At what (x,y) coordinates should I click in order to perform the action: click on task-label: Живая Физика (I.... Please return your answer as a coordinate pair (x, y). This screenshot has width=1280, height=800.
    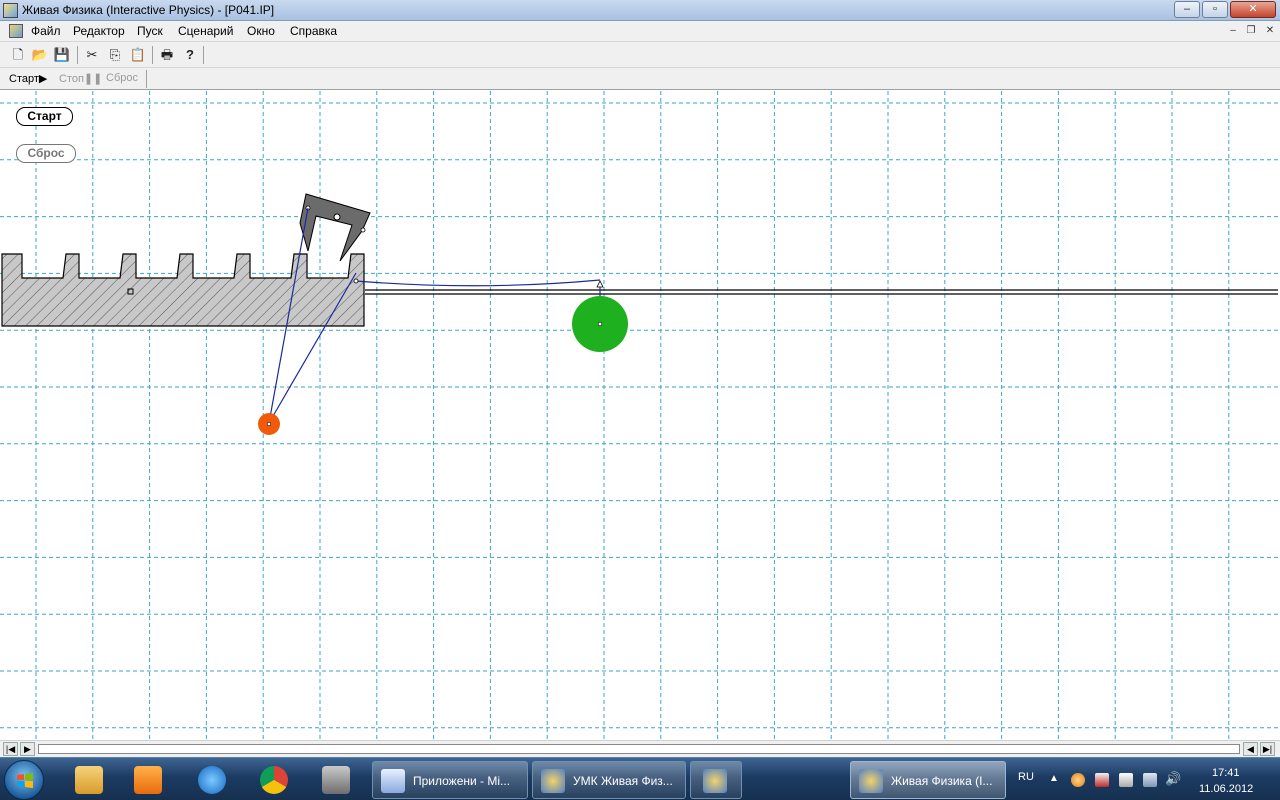
    Looking at the image, I should click on (942, 781).